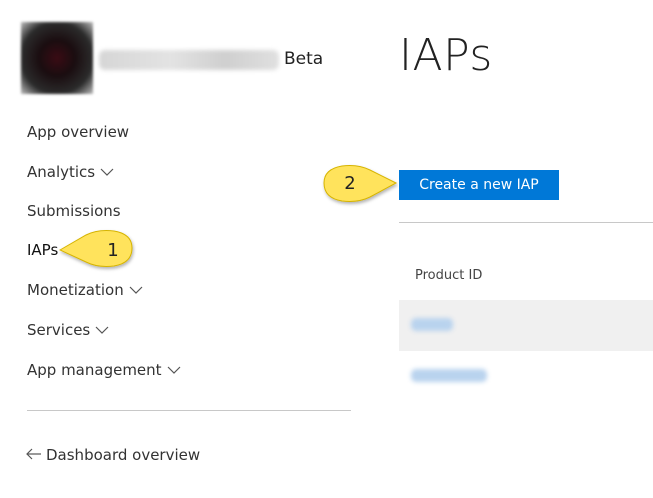  I want to click on sidebar-divider, so click(189, 410).